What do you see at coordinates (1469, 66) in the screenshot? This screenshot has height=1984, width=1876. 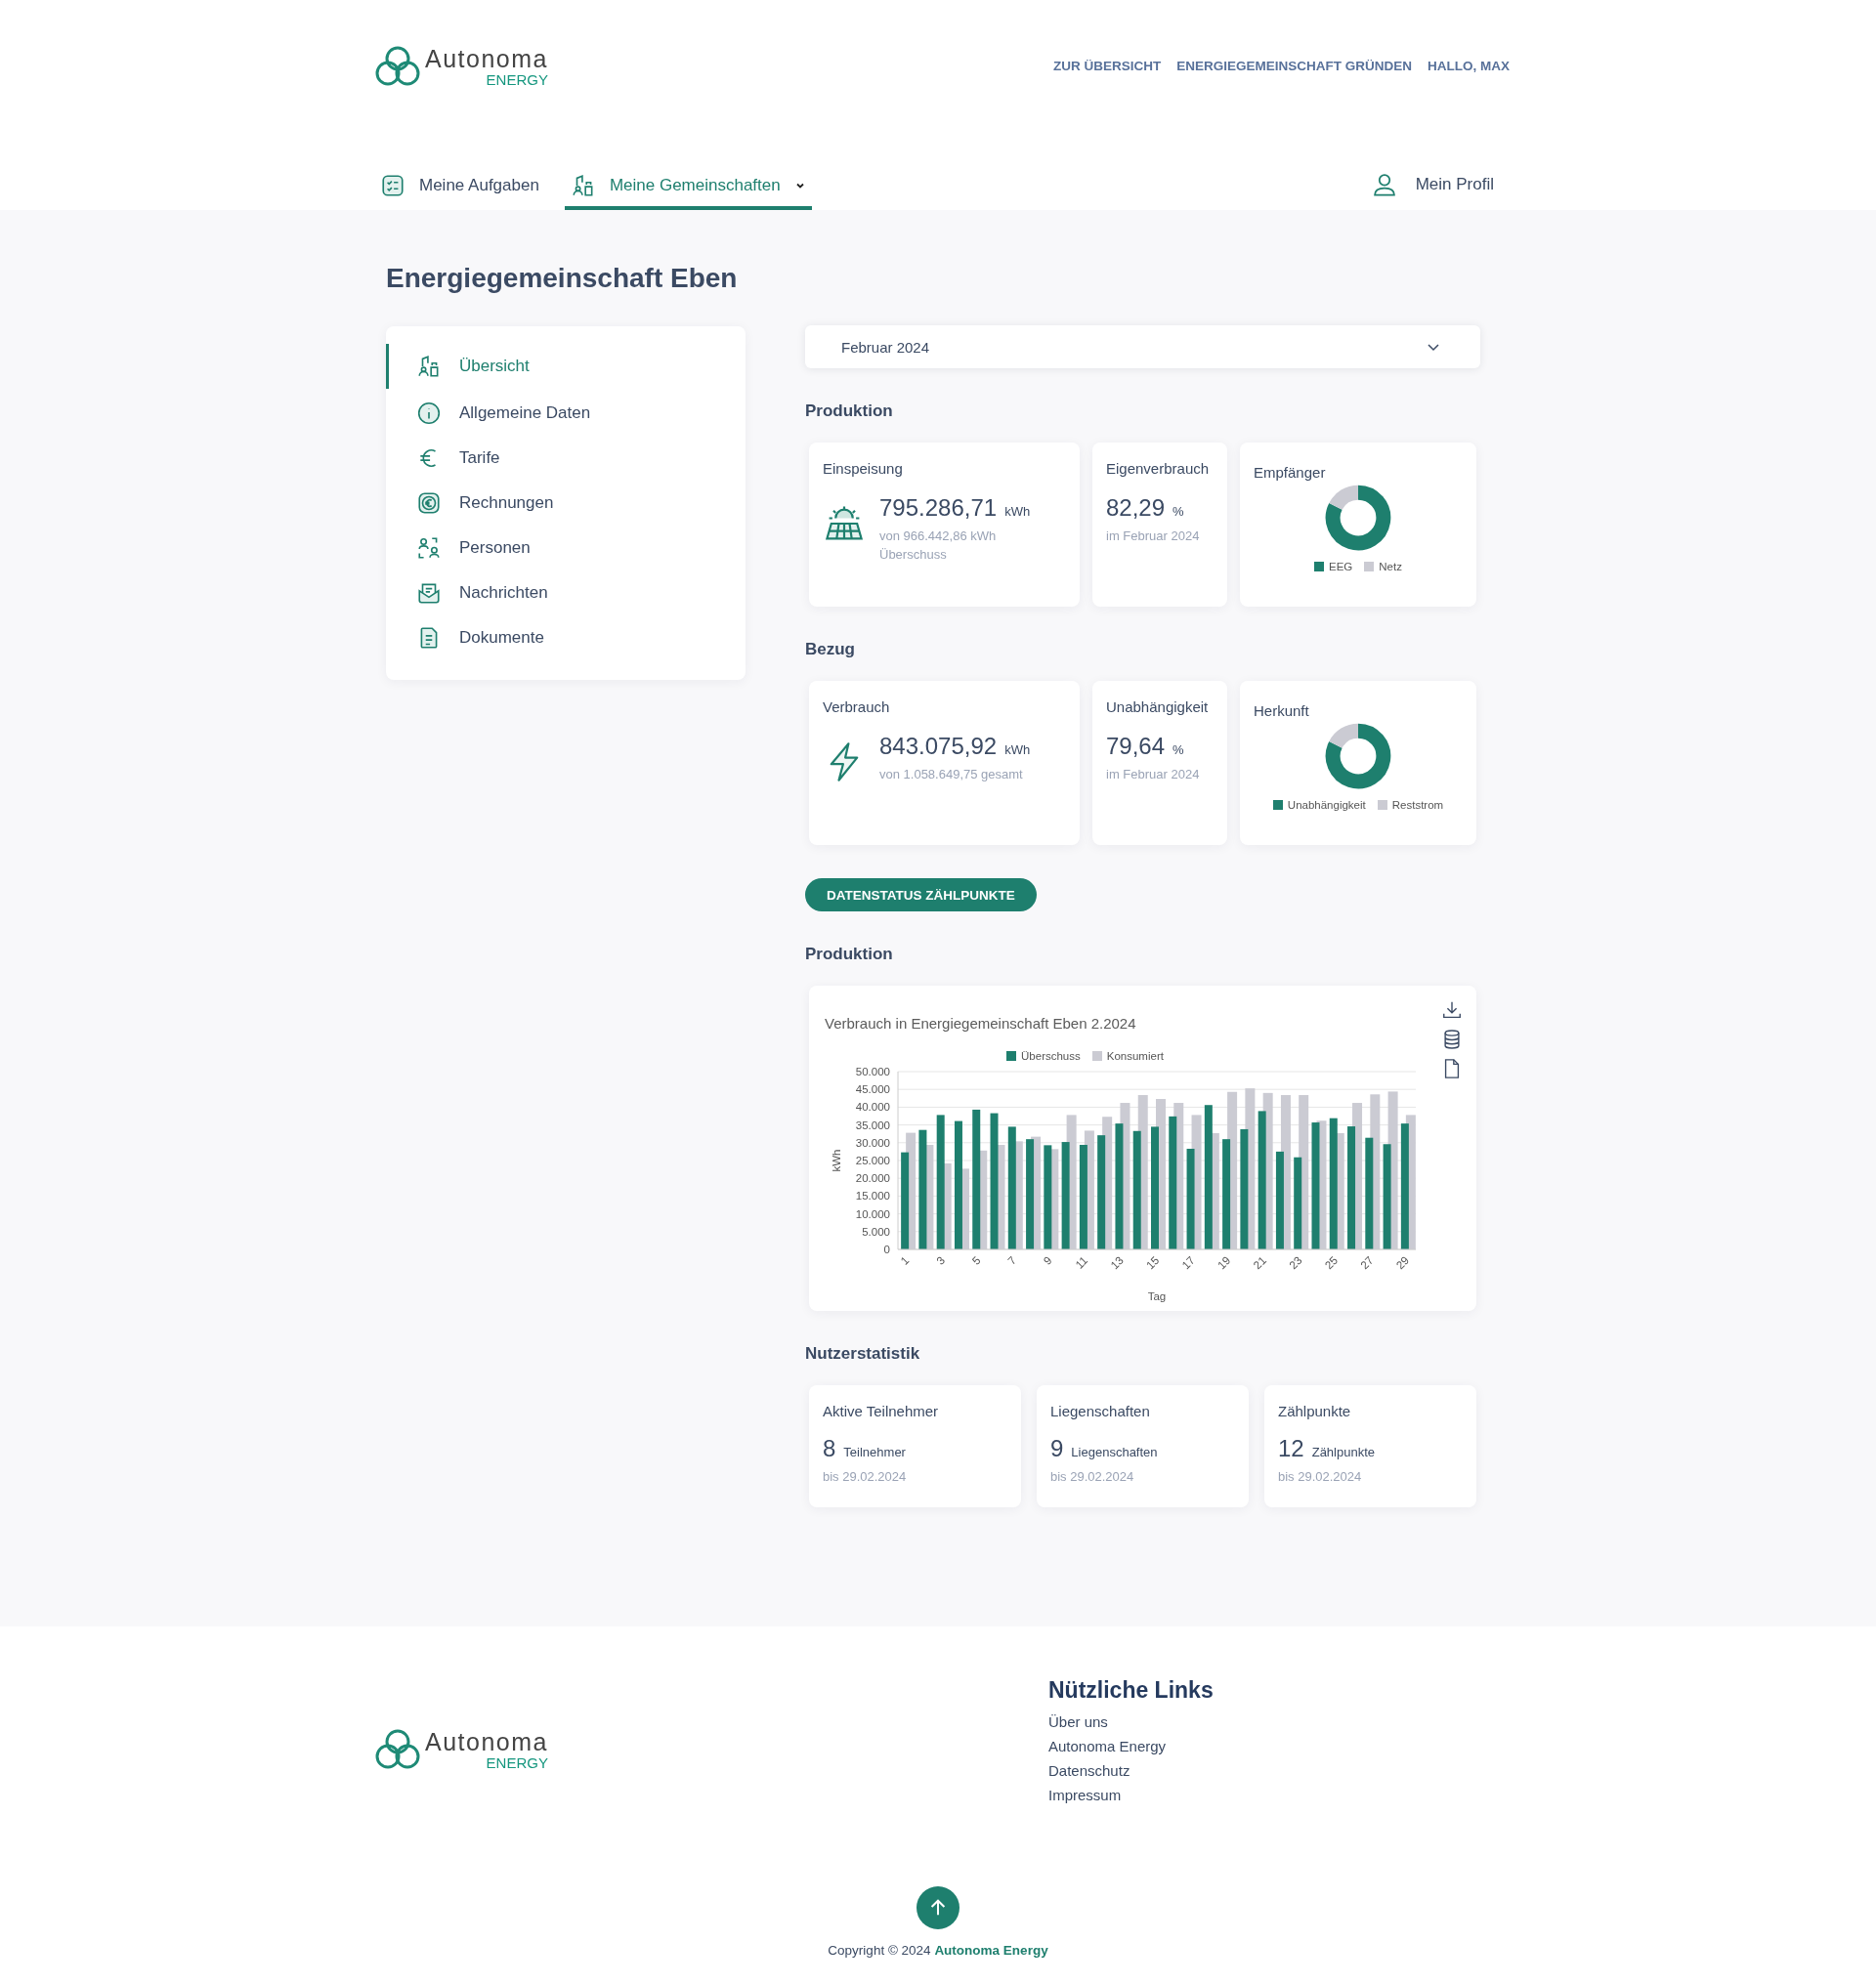 I see `header-link: HALLO, MAX` at bounding box center [1469, 66].